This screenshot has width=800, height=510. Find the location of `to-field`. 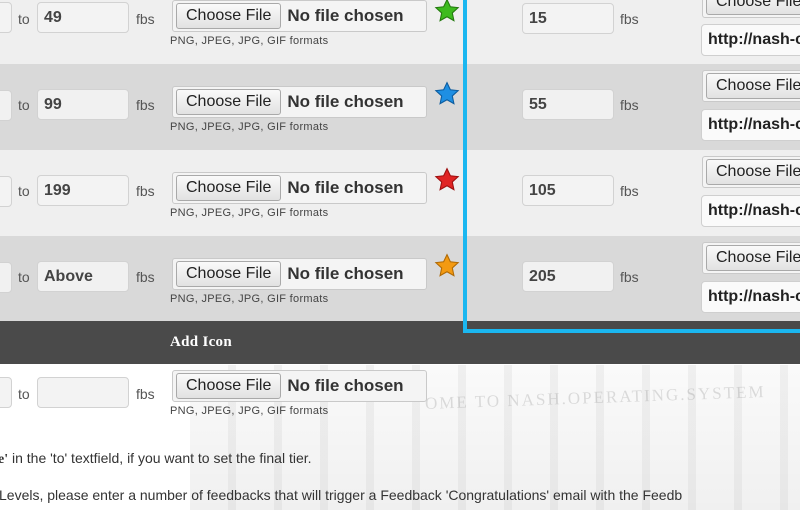

to-field is located at coordinates (83, 392).